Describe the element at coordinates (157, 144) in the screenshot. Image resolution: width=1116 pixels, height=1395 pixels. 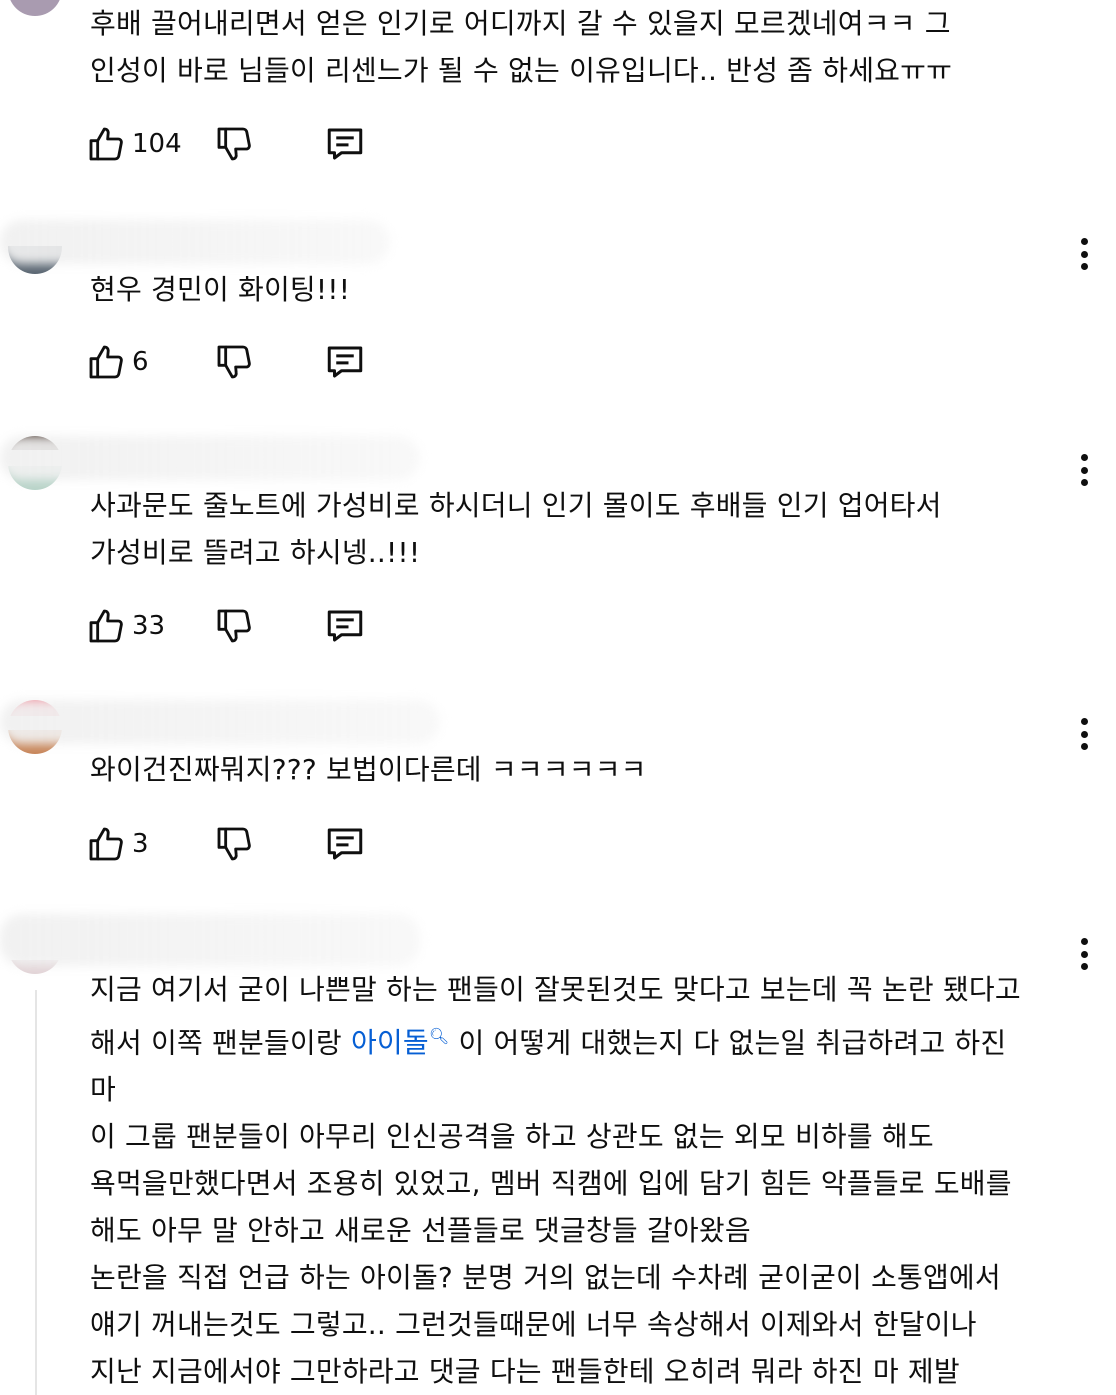
I see `like-count: 104` at that location.